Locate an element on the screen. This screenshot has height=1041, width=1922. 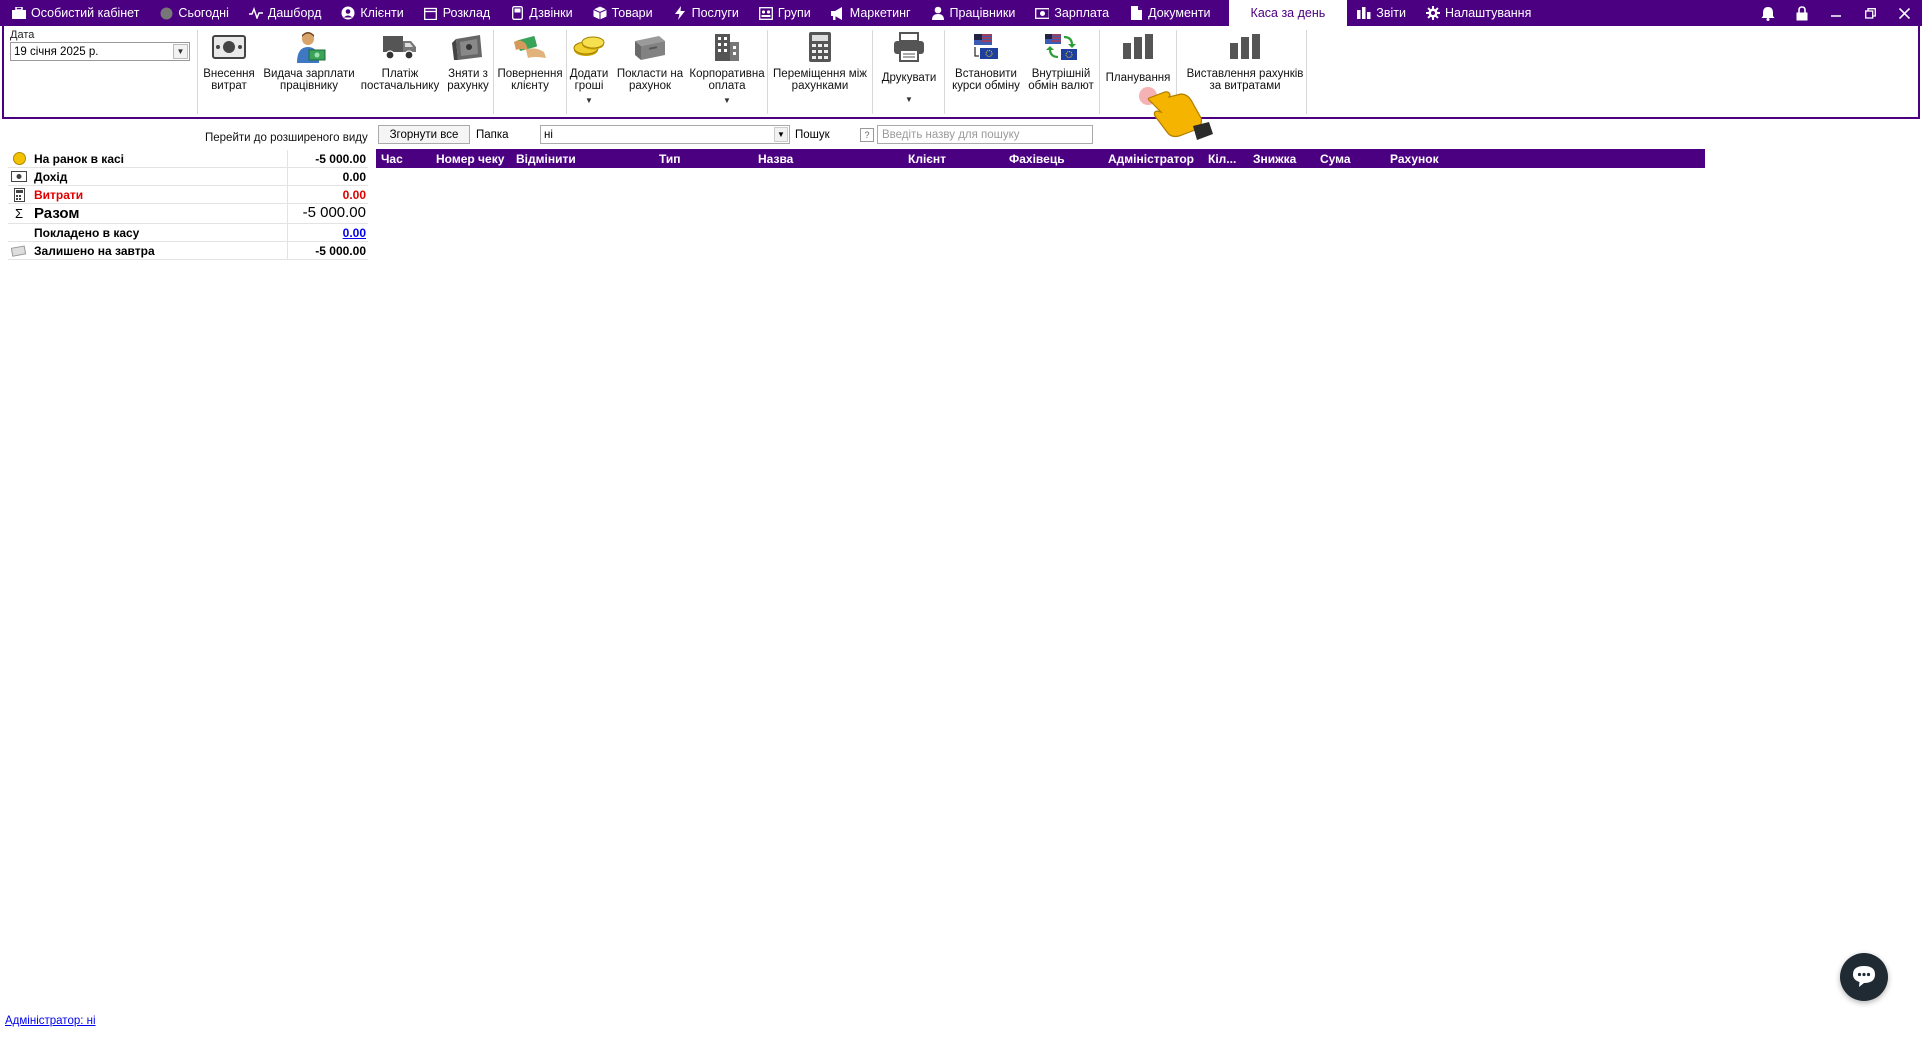
column-header-discount: Знижка is located at coordinates (1274, 159).